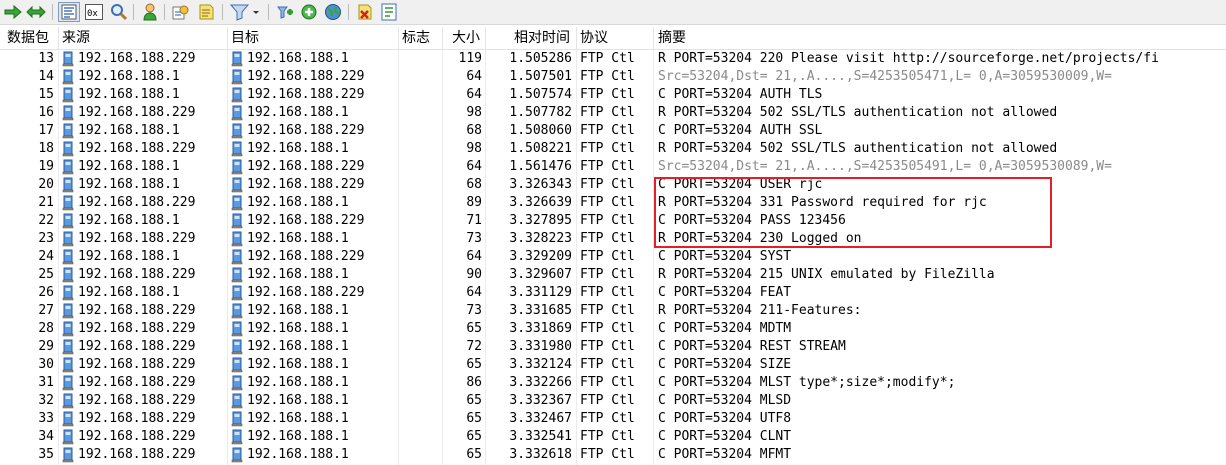  Describe the element at coordinates (389, 12) in the screenshot. I see `export-icon` at that location.